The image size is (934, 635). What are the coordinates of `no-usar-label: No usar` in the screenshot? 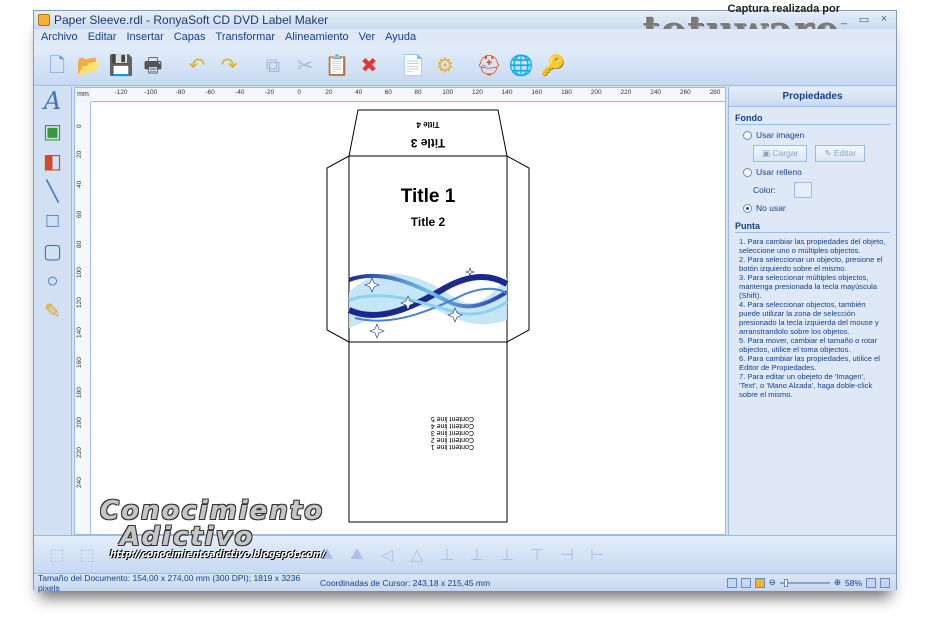 It's located at (771, 208).